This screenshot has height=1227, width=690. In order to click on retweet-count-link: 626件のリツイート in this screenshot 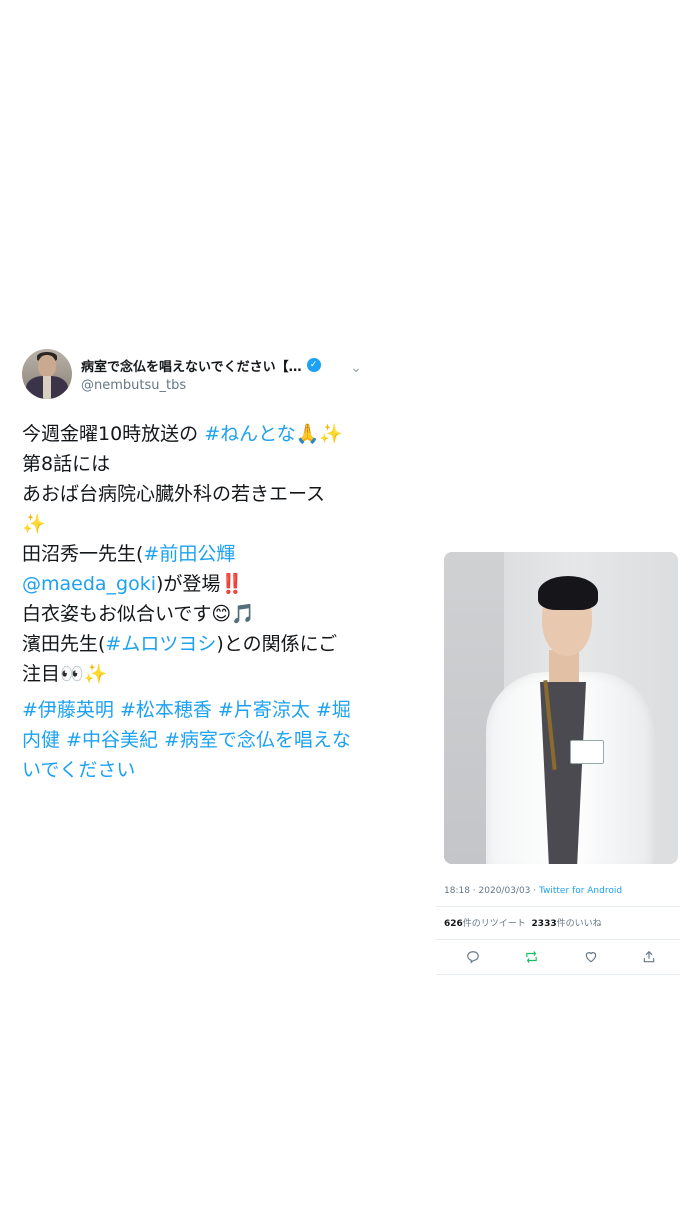, I will do `click(485, 924)`.